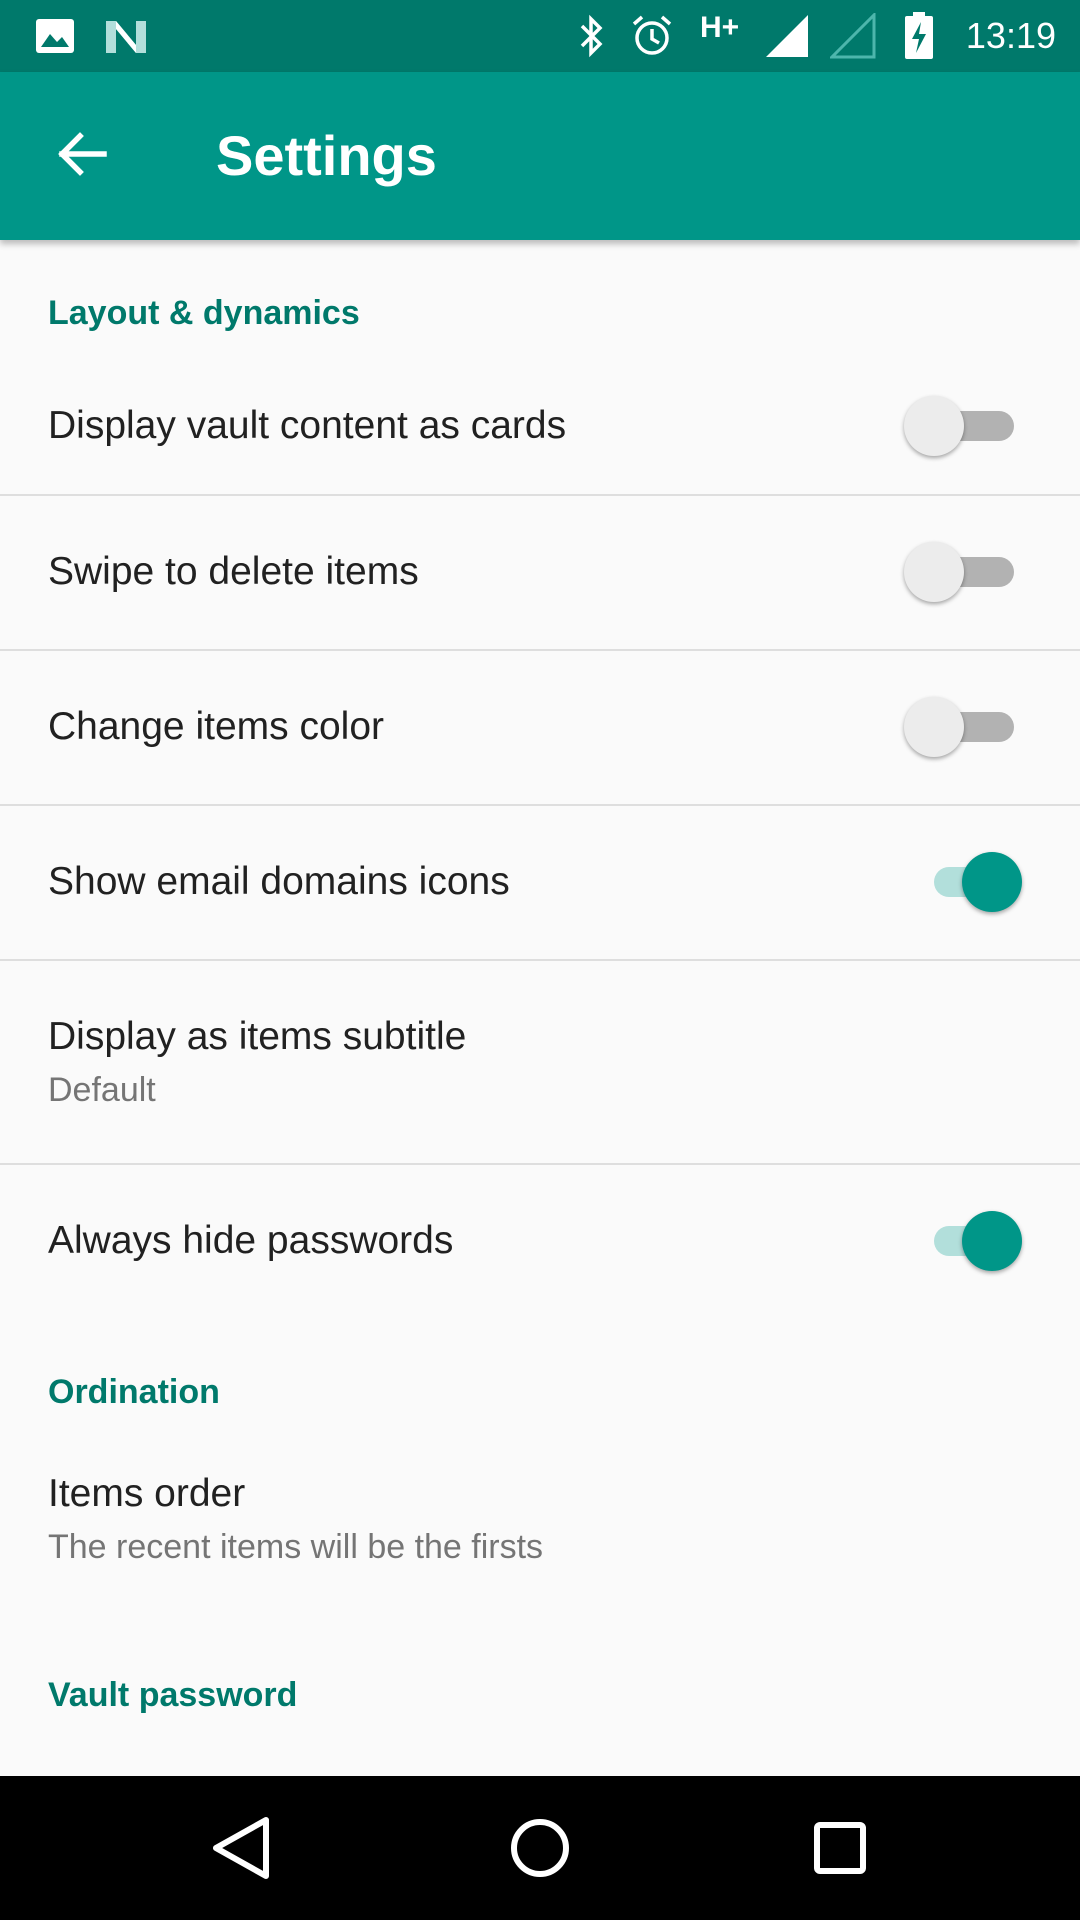 Image resolution: width=1080 pixels, height=1920 pixels. I want to click on nav-recents-button, so click(840, 1848).